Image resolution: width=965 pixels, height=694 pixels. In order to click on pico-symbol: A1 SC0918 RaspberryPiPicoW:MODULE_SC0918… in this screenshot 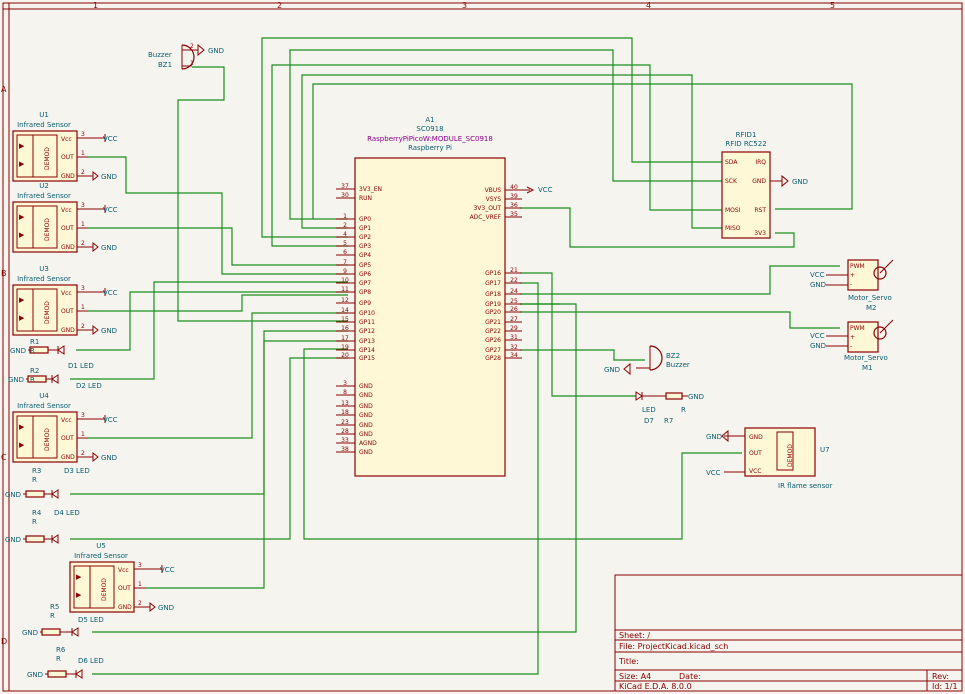, I will do `click(444, 296)`.